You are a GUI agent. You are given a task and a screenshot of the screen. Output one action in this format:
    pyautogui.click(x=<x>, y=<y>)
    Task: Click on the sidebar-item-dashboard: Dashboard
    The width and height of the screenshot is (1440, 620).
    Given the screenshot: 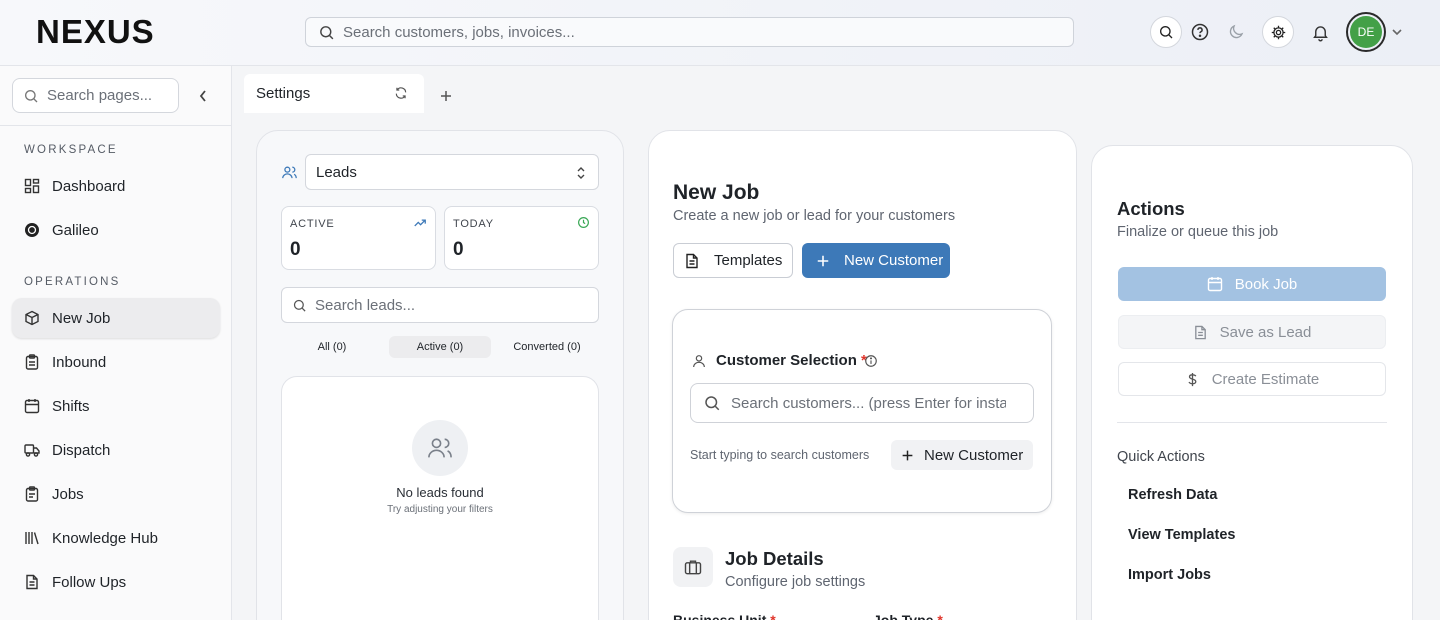 What is the action you would take?
    pyautogui.click(x=116, y=186)
    